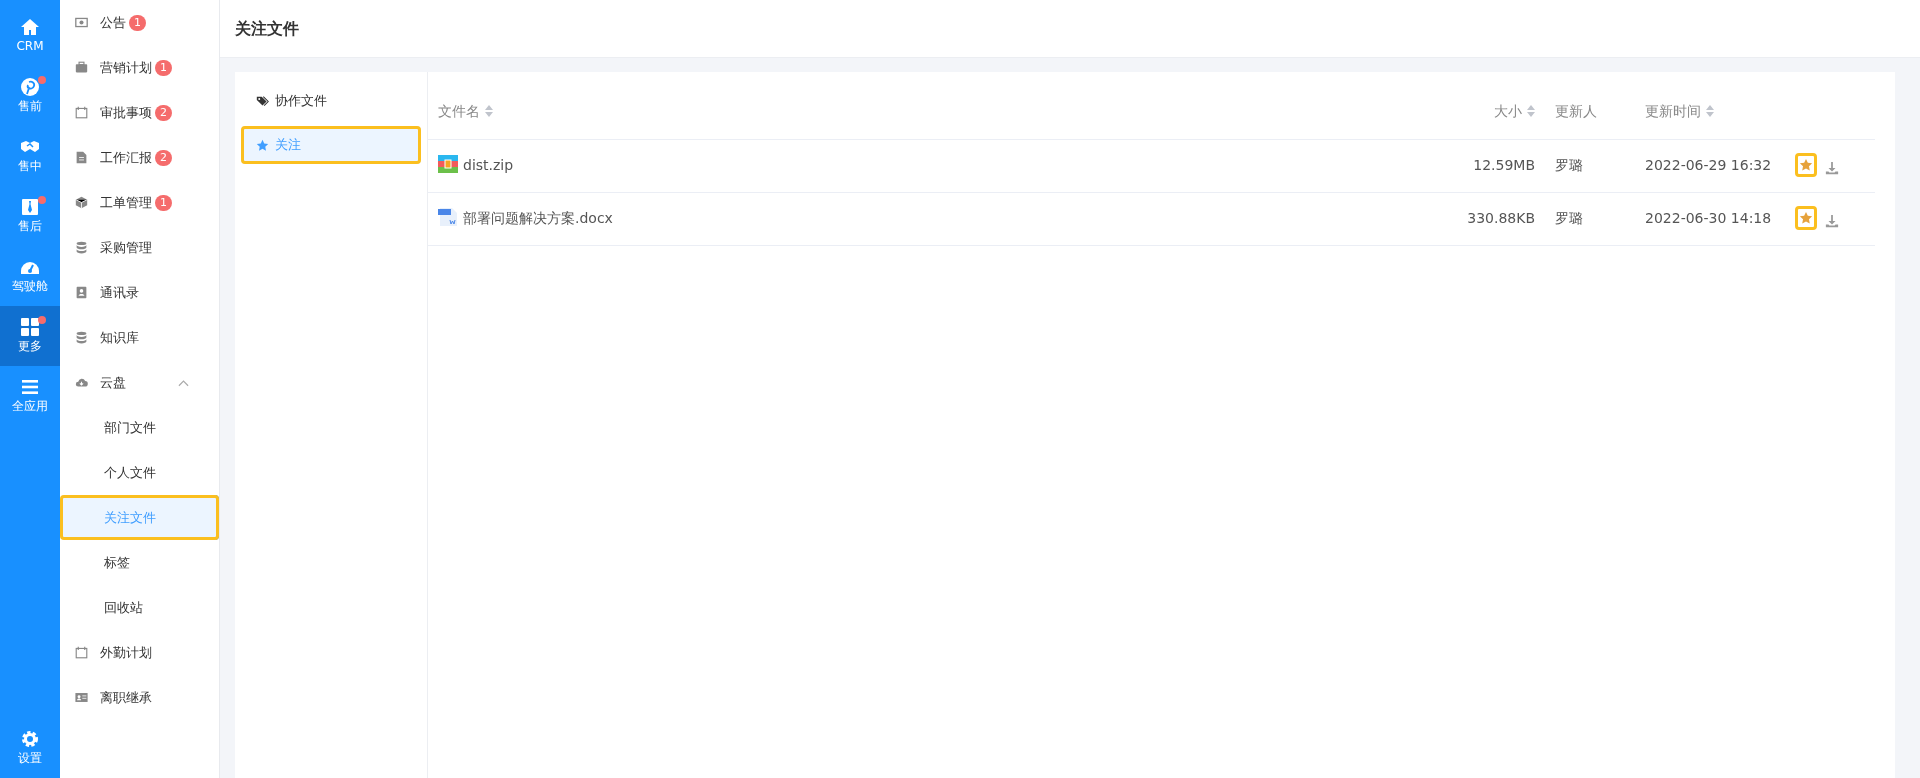 The image size is (1920, 778). Describe the element at coordinates (113, 382) in the screenshot. I see `sidebar-item-label: 云盘` at that location.